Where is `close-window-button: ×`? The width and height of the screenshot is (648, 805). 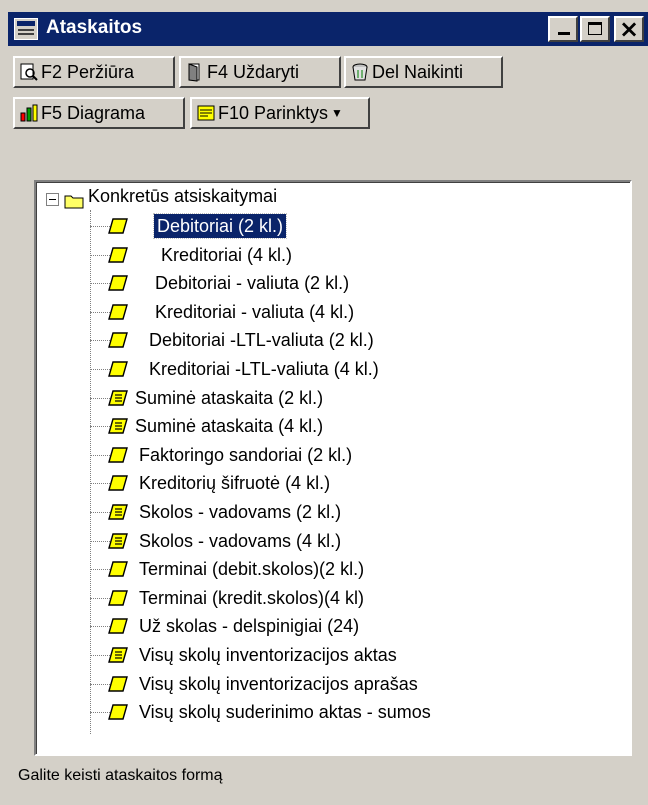
close-window-button: × is located at coordinates (629, 29).